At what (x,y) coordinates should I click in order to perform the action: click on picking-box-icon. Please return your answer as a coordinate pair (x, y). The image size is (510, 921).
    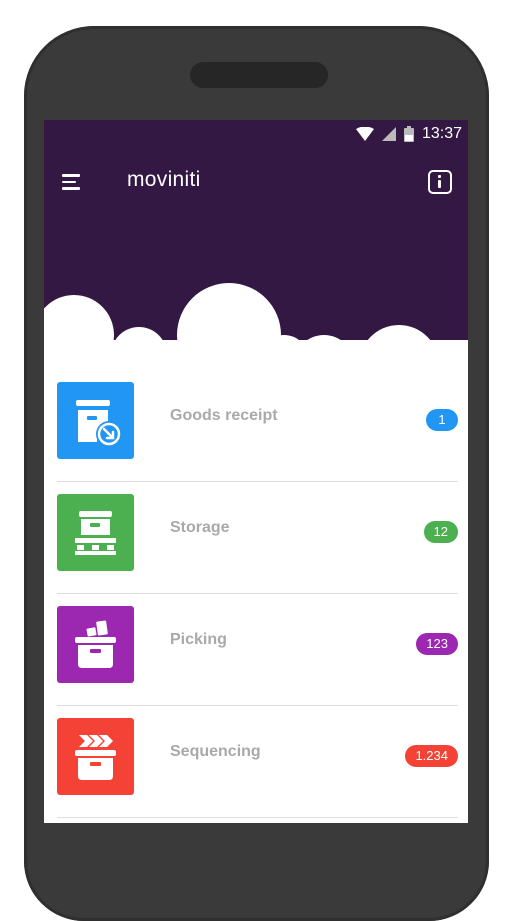
    Looking at the image, I should click on (95, 644).